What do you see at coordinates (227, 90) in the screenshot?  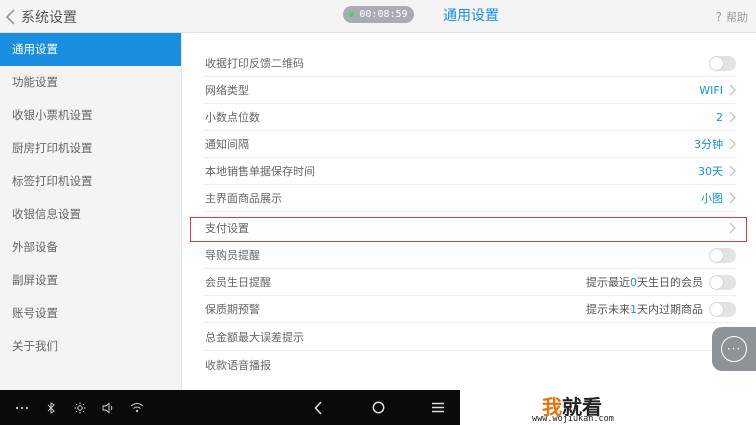 I see `setting-label: 网络类型` at bounding box center [227, 90].